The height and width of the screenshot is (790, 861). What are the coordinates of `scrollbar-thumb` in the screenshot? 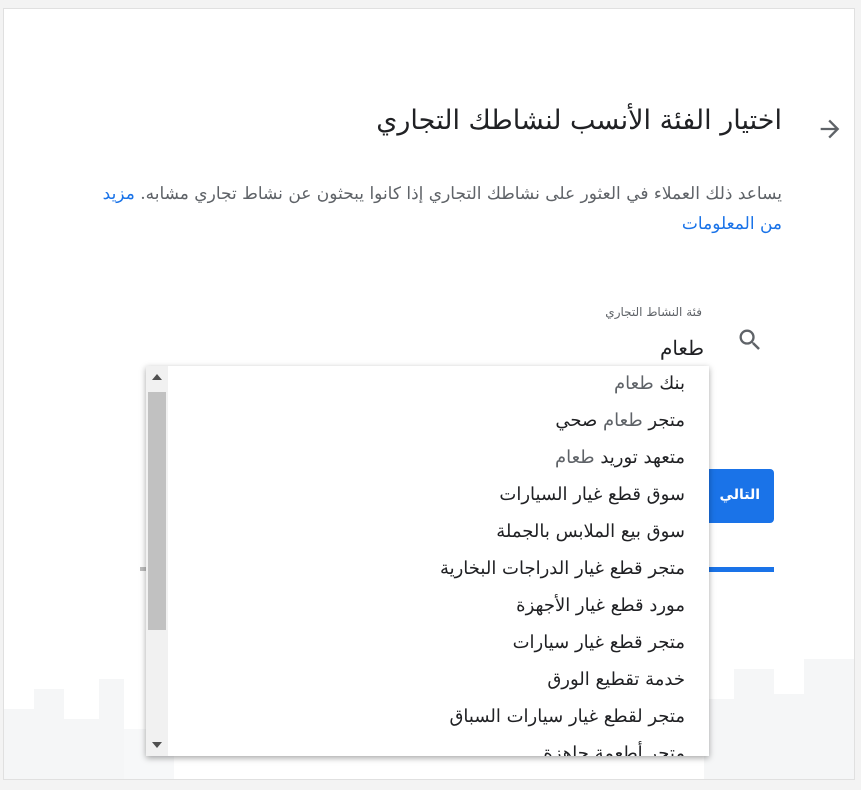 It's located at (157, 511).